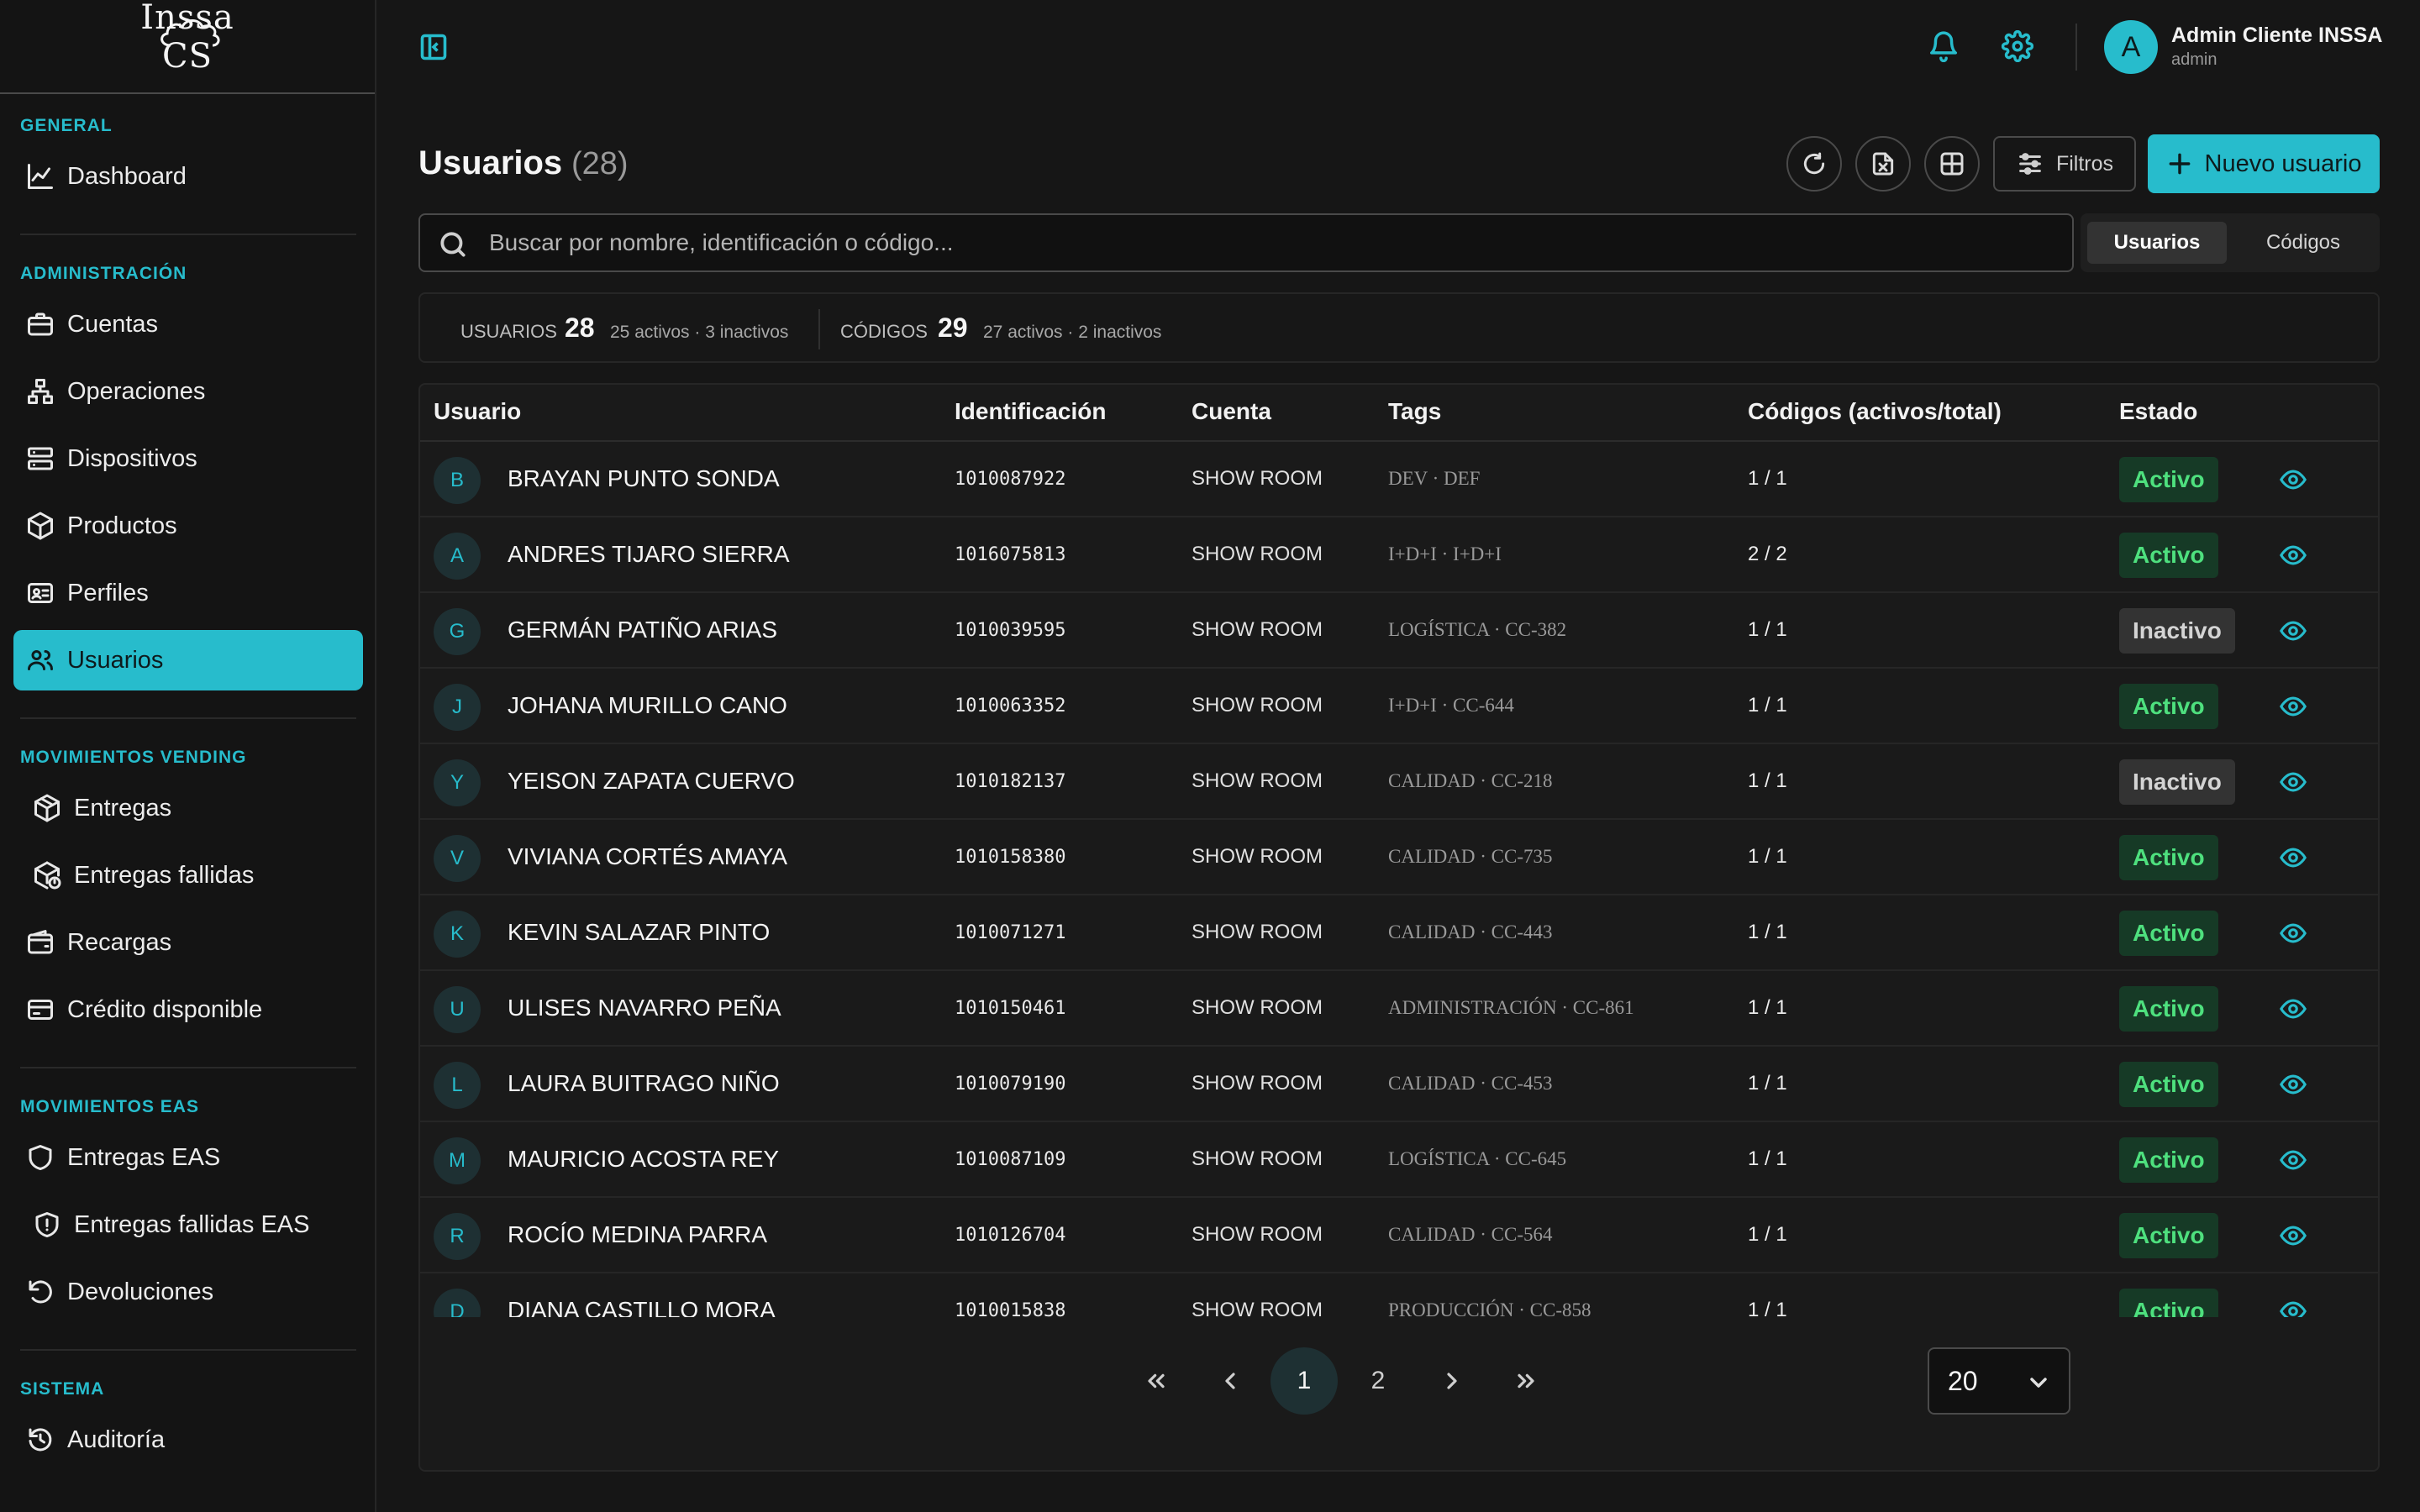 This screenshot has height=1512, width=2420. Describe the element at coordinates (2064, 164) in the screenshot. I see `filters-button: Filtros` at that location.